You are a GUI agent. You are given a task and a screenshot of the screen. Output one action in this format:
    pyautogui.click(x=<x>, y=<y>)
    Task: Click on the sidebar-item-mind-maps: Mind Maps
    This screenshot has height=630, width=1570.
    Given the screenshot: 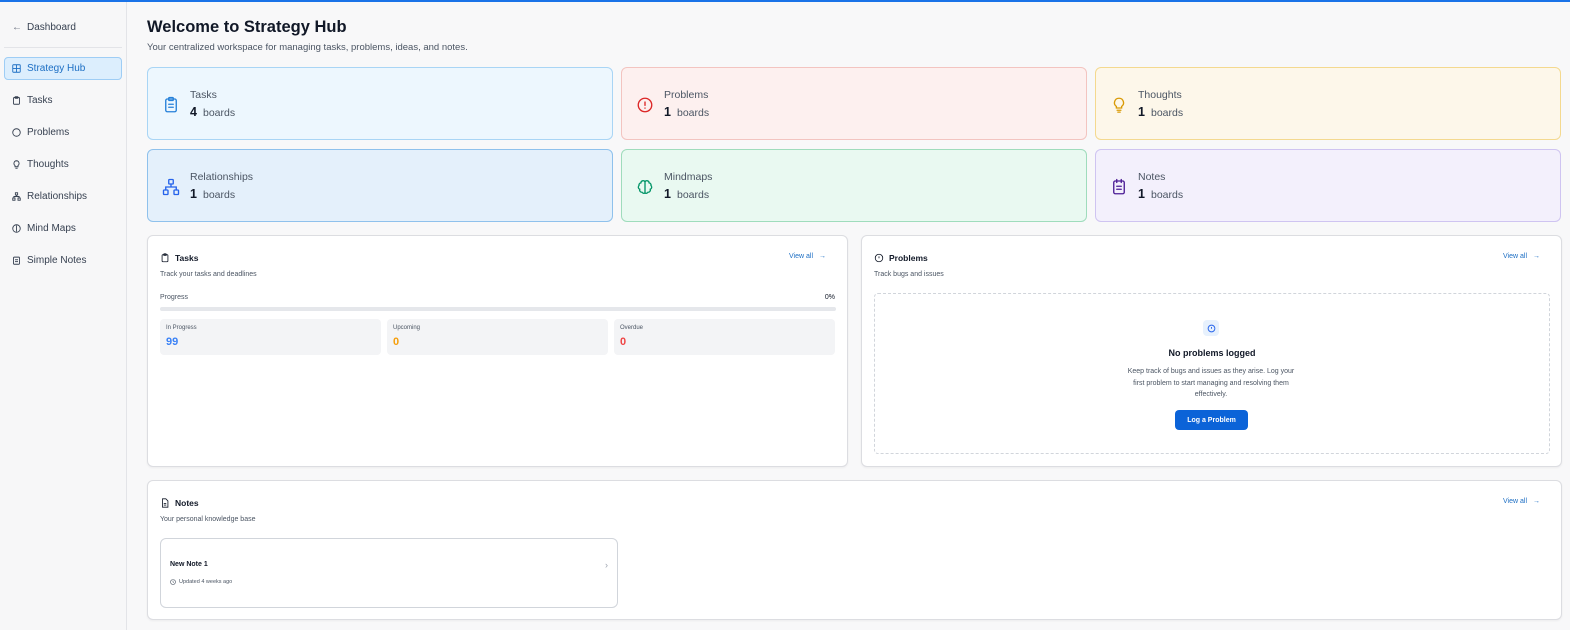 What is the action you would take?
    pyautogui.click(x=63, y=228)
    